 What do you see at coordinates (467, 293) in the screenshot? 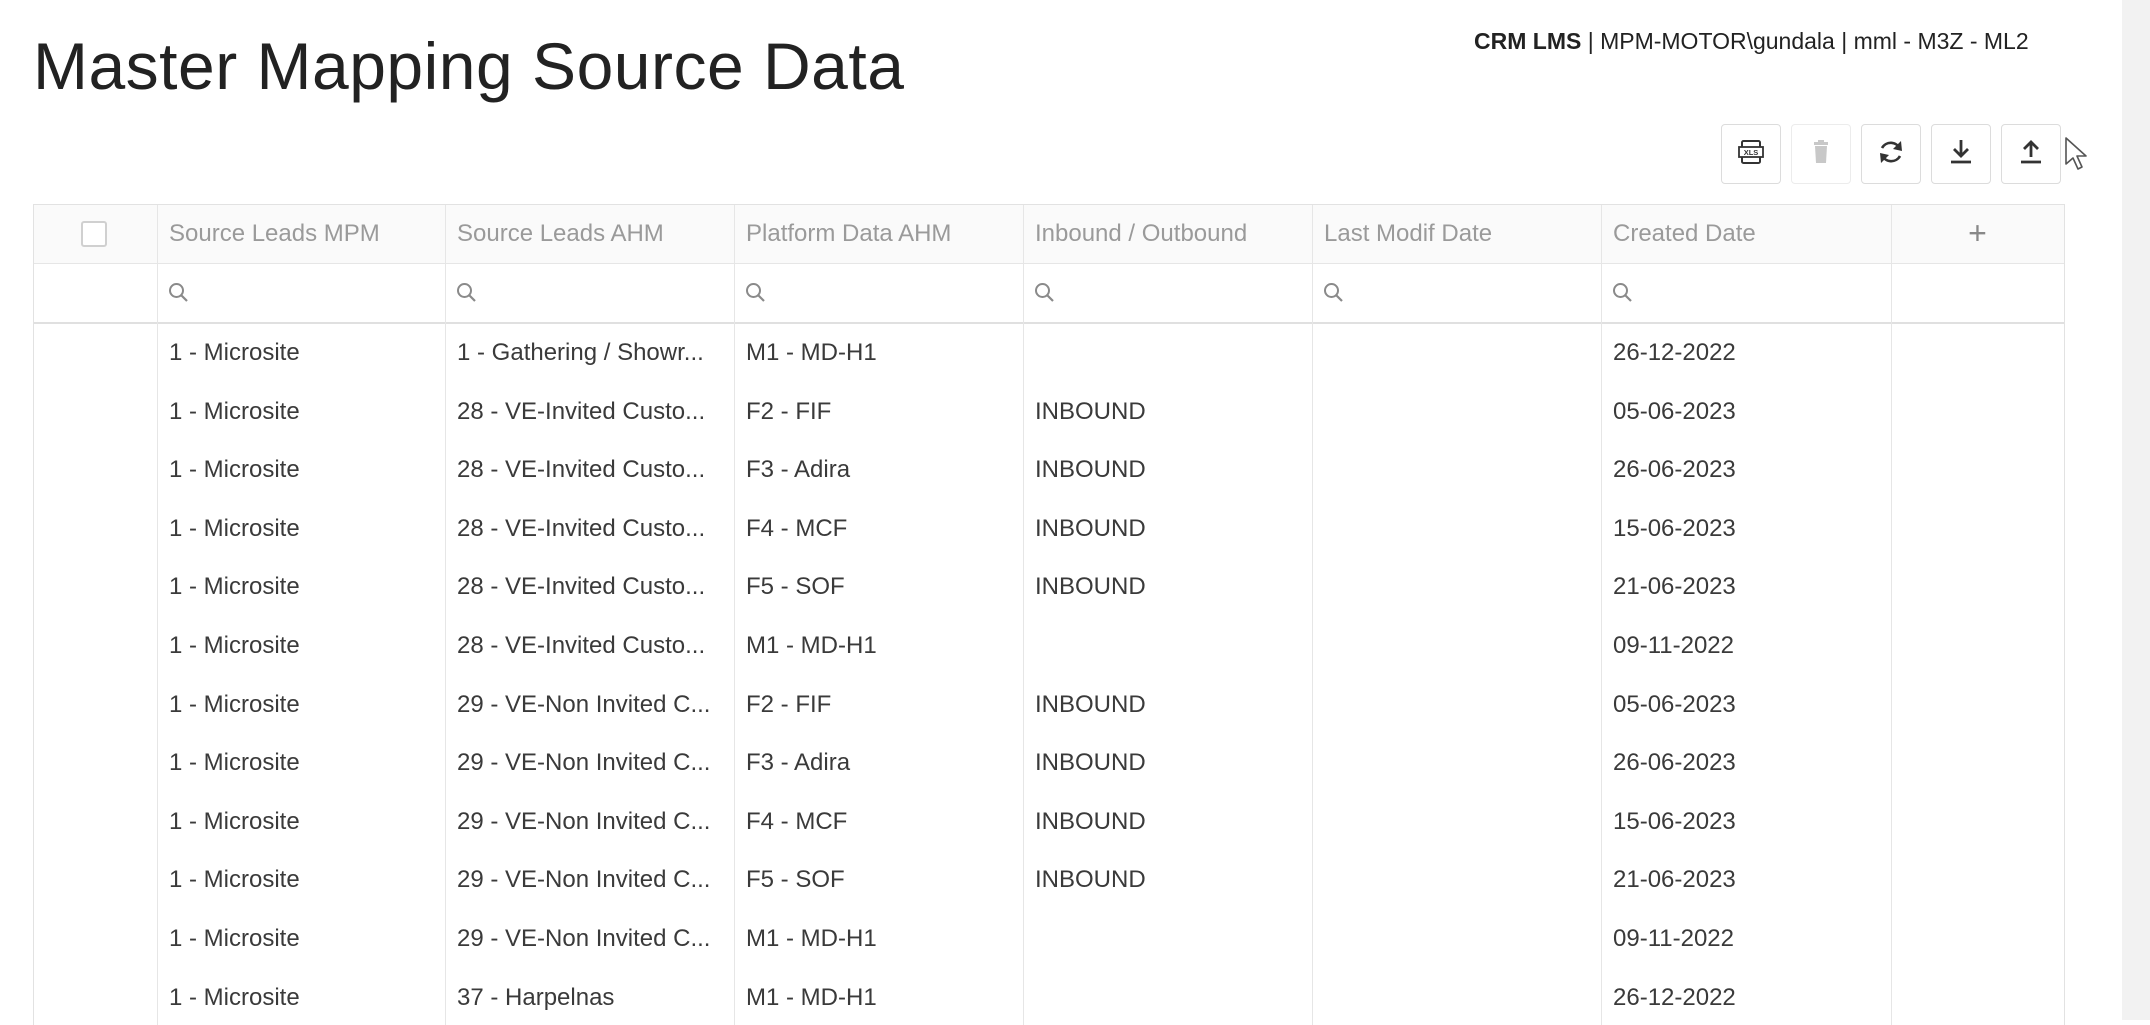
I see `filter-source-leads-ahm-search-icon` at bounding box center [467, 293].